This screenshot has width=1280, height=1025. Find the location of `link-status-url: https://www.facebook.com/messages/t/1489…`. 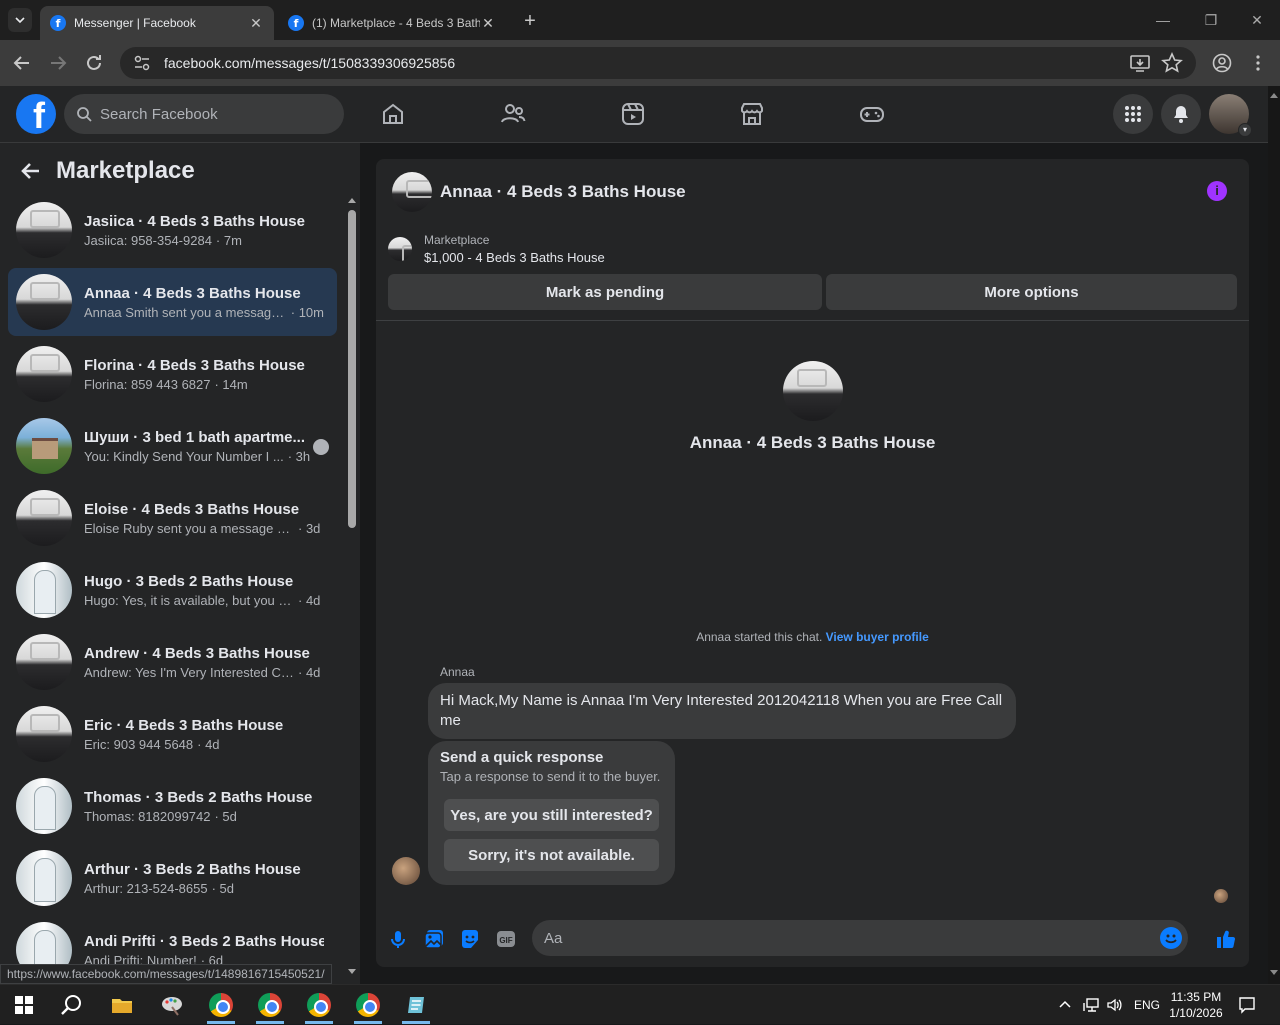

link-status-url: https://www.facebook.com/messages/t/1489… is located at coordinates (166, 974).